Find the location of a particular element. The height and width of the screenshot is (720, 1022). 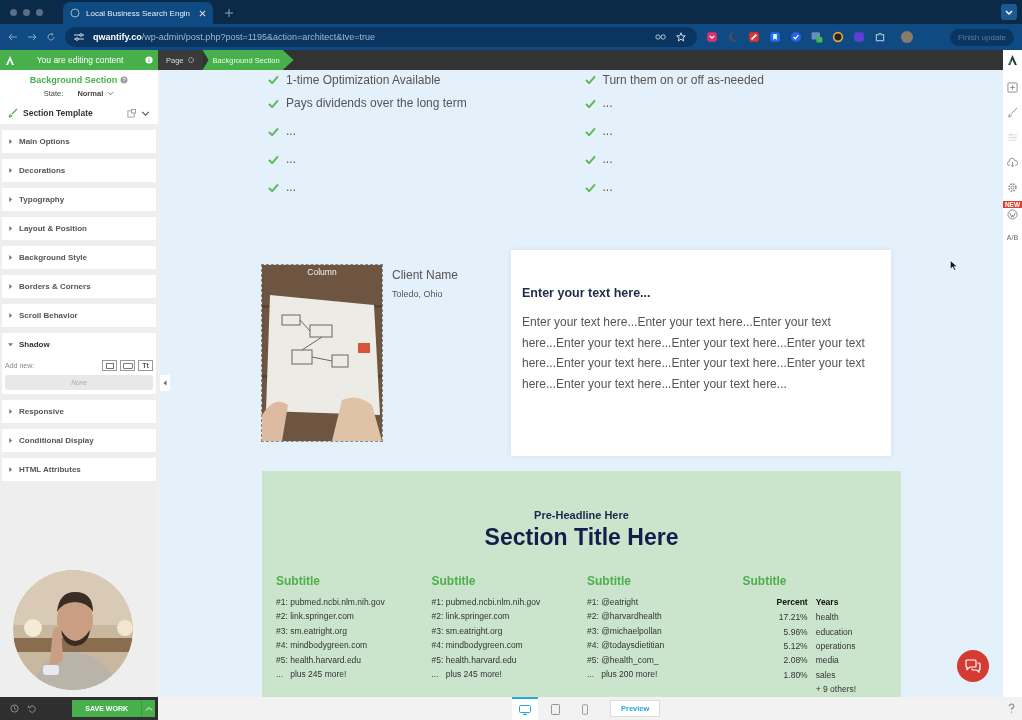

square-icon is located at coordinates (127, 365).